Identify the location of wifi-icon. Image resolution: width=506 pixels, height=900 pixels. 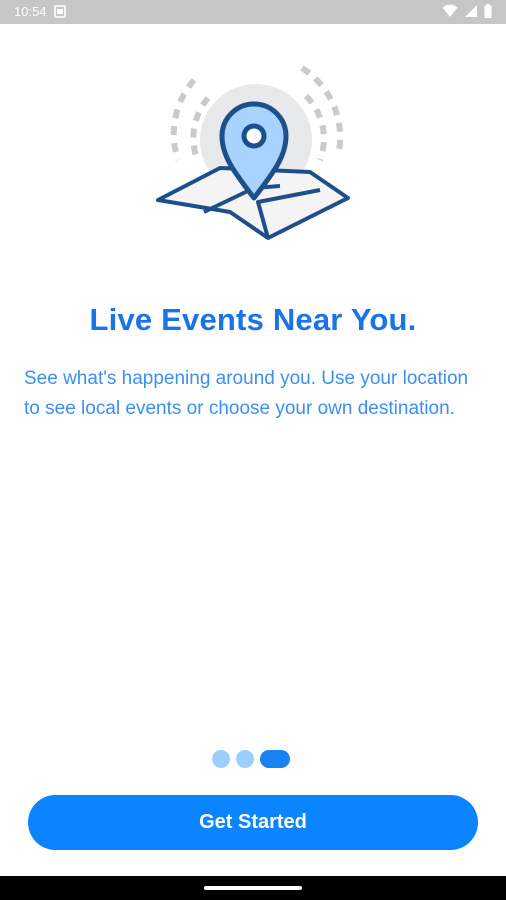
(450, 11).